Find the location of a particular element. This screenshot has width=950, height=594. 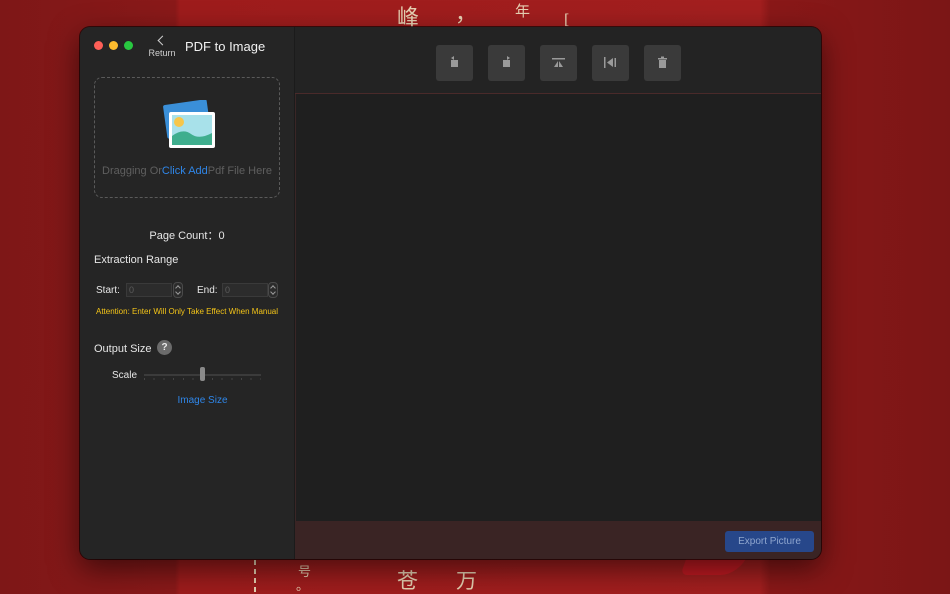

trash-icon is located at coordinates (662, 62).